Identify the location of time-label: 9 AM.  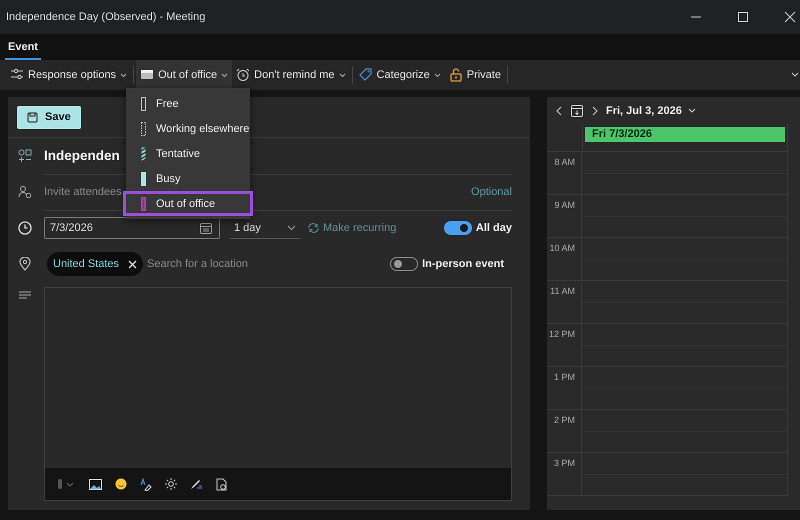
(564, 205).